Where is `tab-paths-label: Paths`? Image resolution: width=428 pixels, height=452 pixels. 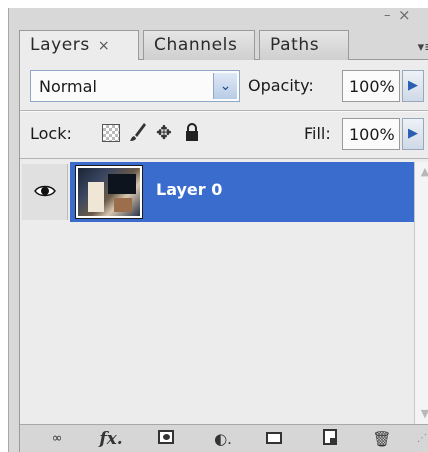
tab-paths-label: Paths is located at coordinates (295, 45).